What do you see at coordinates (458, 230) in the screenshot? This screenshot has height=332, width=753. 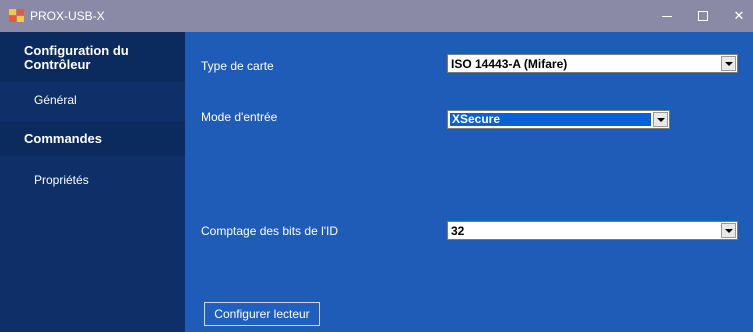 I see `bit-count-value: 32` at bounding box center [458, 230].